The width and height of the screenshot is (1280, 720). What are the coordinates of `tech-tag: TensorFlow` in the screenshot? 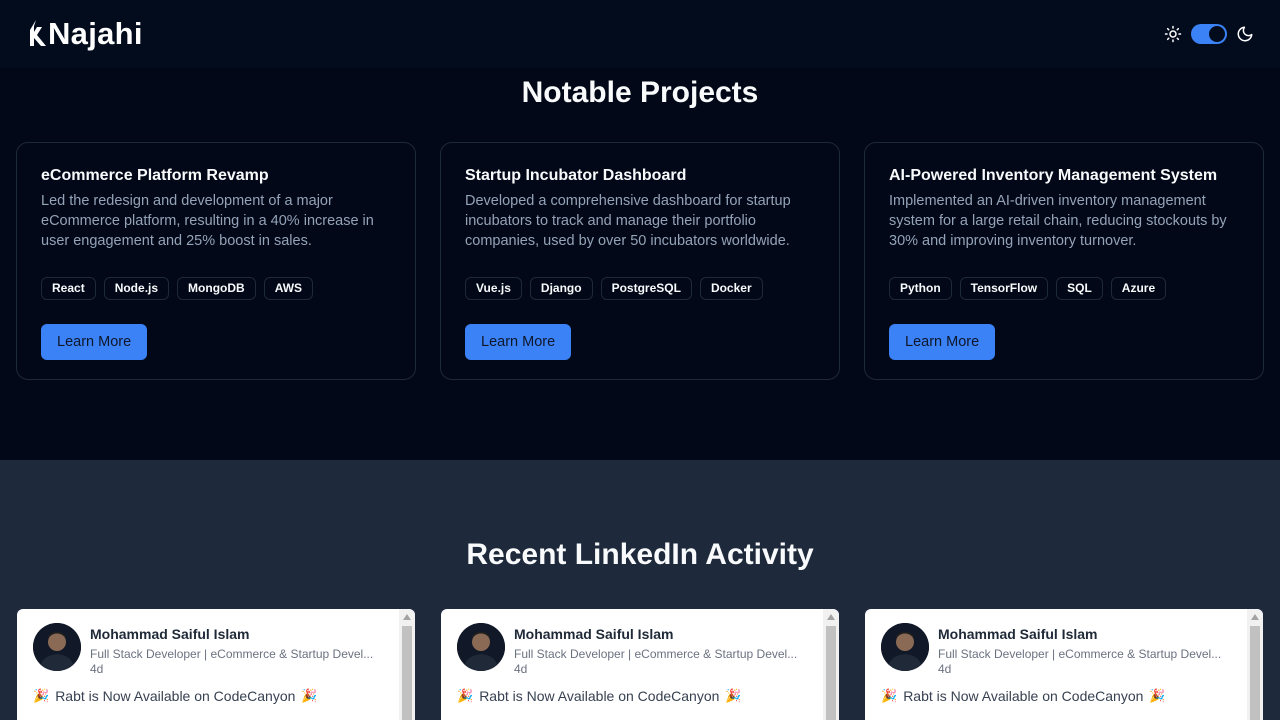 It's located at (1004, 288).